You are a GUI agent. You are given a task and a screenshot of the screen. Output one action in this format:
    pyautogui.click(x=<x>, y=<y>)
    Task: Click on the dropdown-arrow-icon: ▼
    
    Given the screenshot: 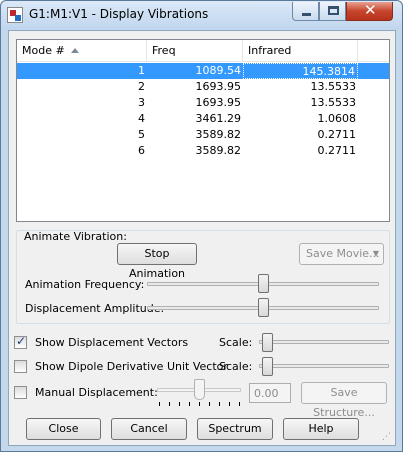 What is the action you would take?
    pyautogui.click(x=375, y=253)
    